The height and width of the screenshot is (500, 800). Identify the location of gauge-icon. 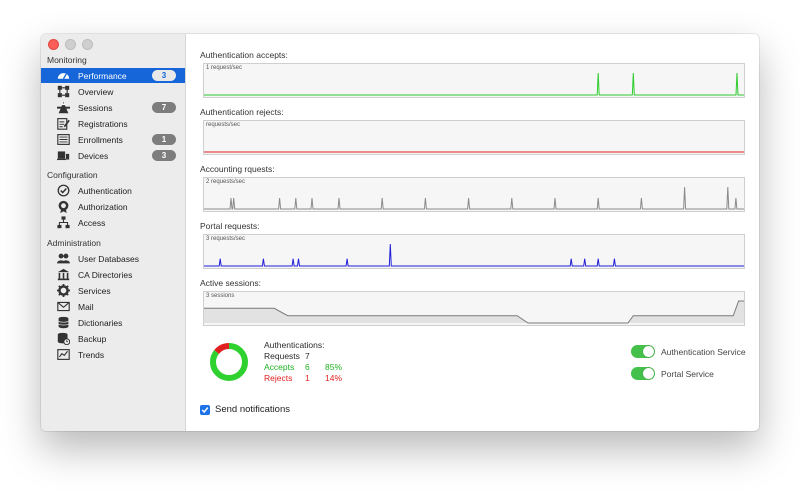
(63, 75).